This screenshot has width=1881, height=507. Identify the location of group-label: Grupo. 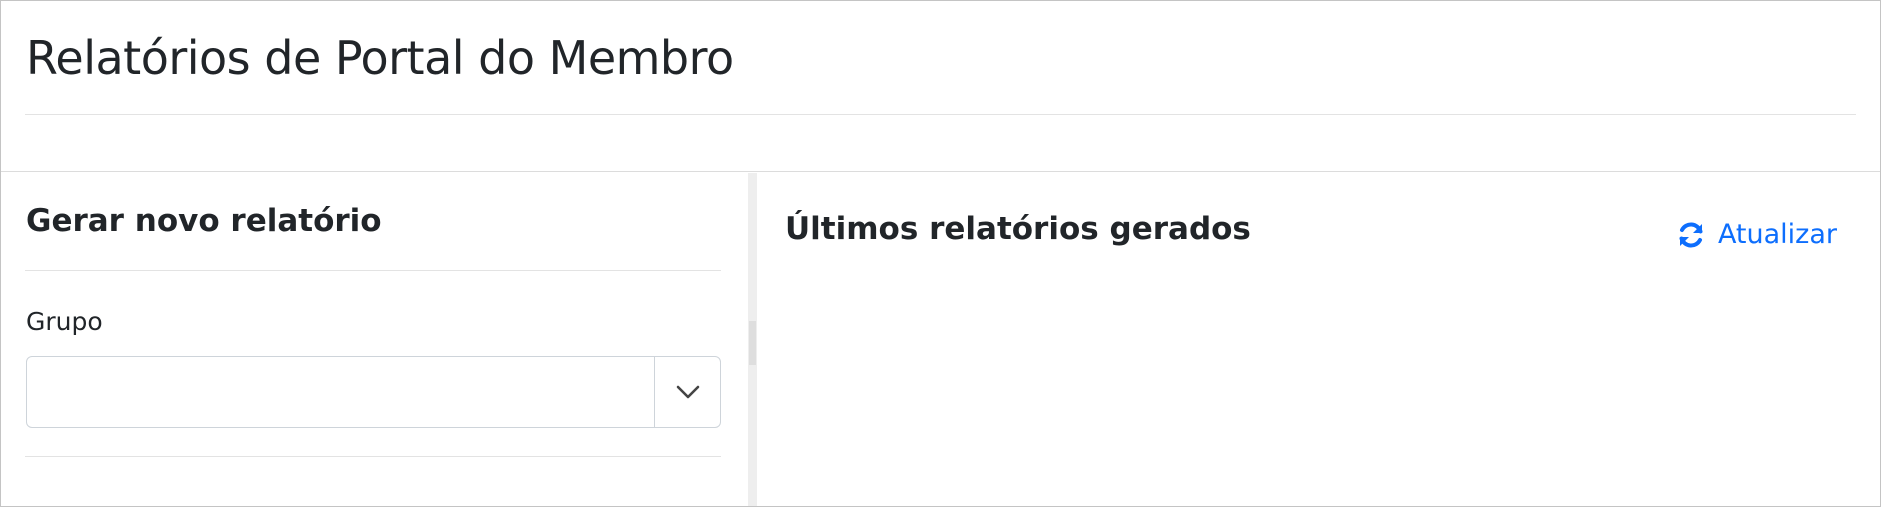
(64, 321).